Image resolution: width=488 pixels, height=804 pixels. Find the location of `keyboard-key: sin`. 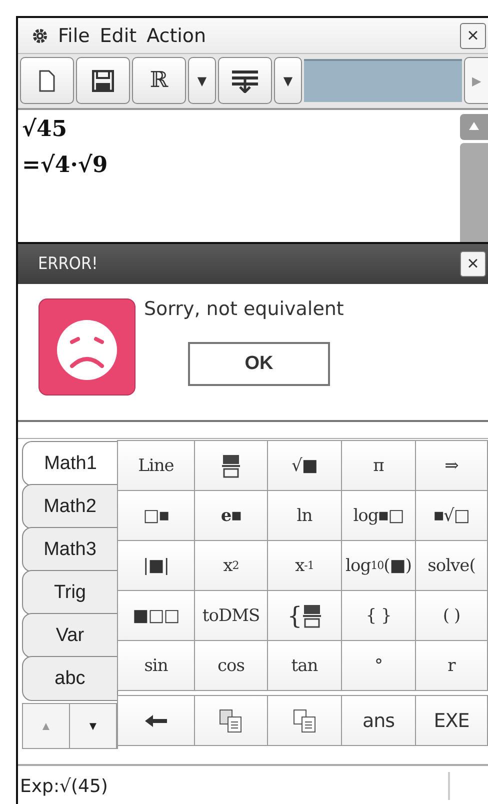

keyboard-key: sin is located at coordinates (156, 665).